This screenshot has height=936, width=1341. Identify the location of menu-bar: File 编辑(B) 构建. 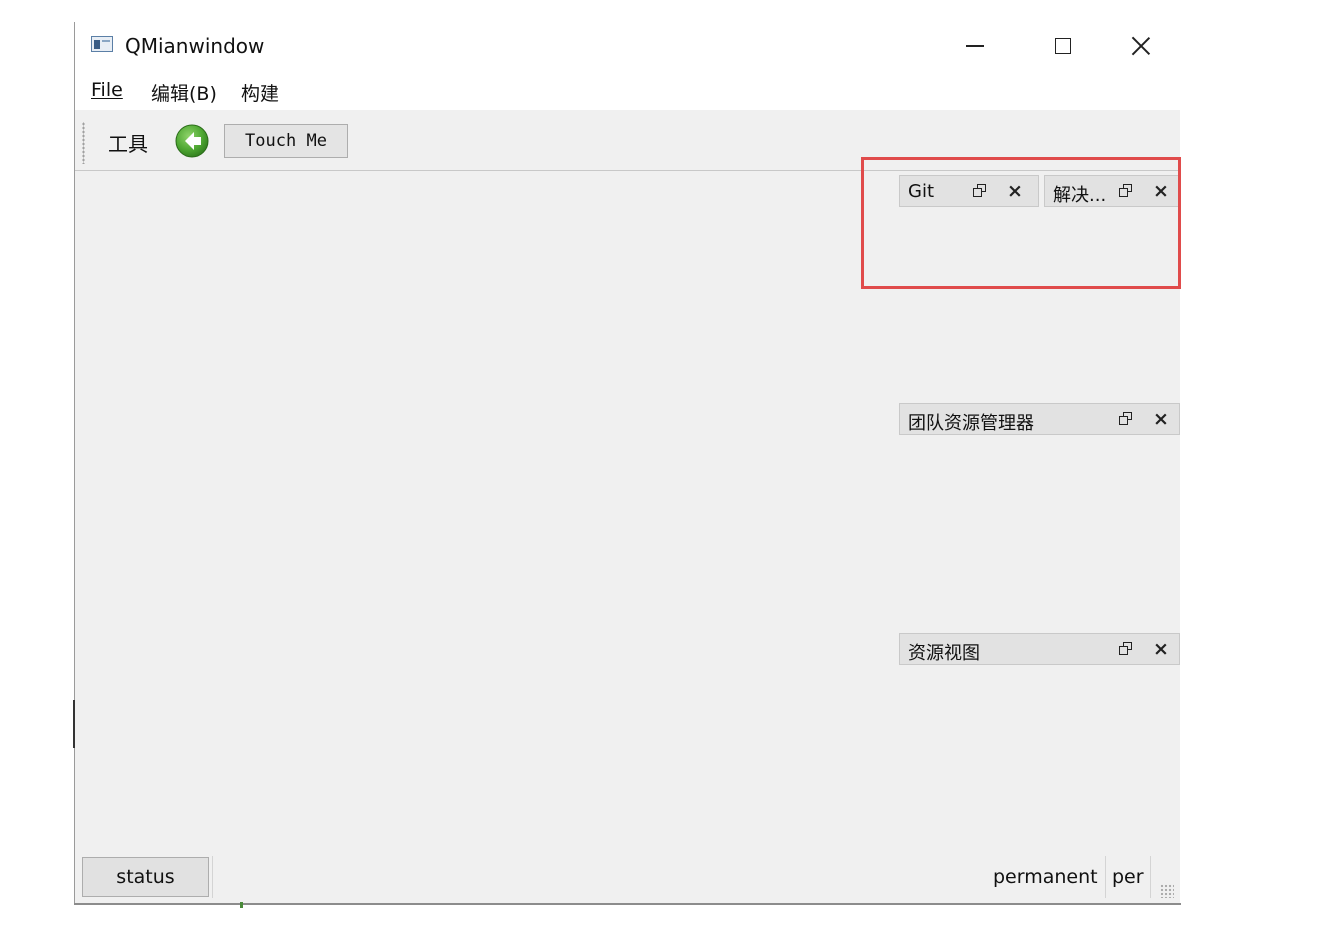
(627, 90).